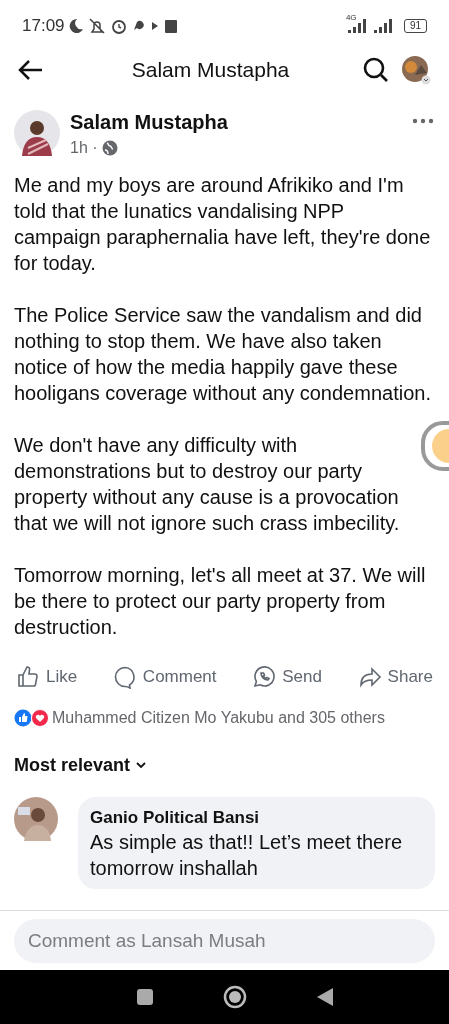 The image size is (449, 1024). What do you see at coordinates (234, 997) in the screenshot?
I see `home-icon` at bounding box center [234, 997].